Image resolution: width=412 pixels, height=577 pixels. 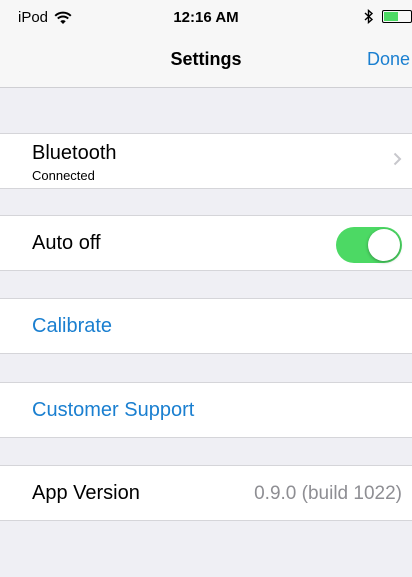 I want to click on status-right, so click(x=388, y=16).